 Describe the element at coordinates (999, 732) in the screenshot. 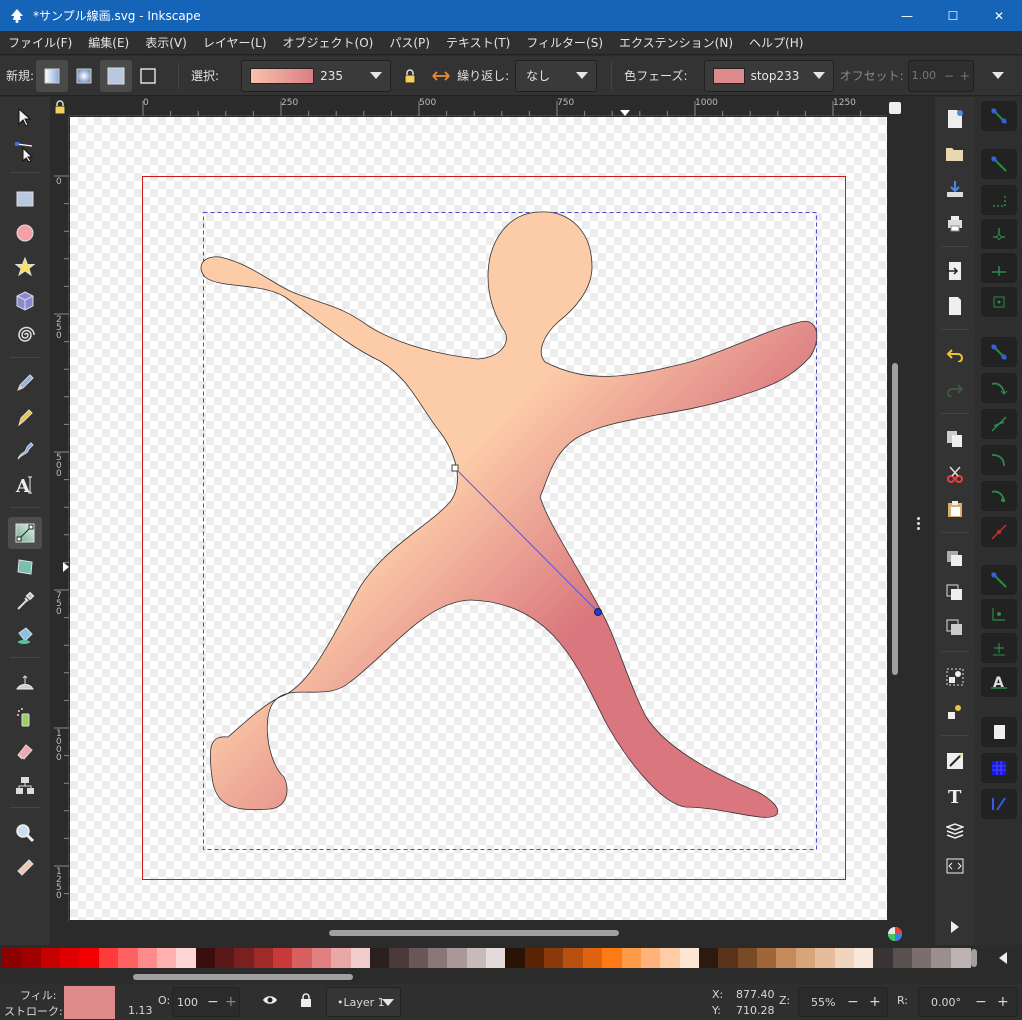

I see `snap-page-border-button` at that location.